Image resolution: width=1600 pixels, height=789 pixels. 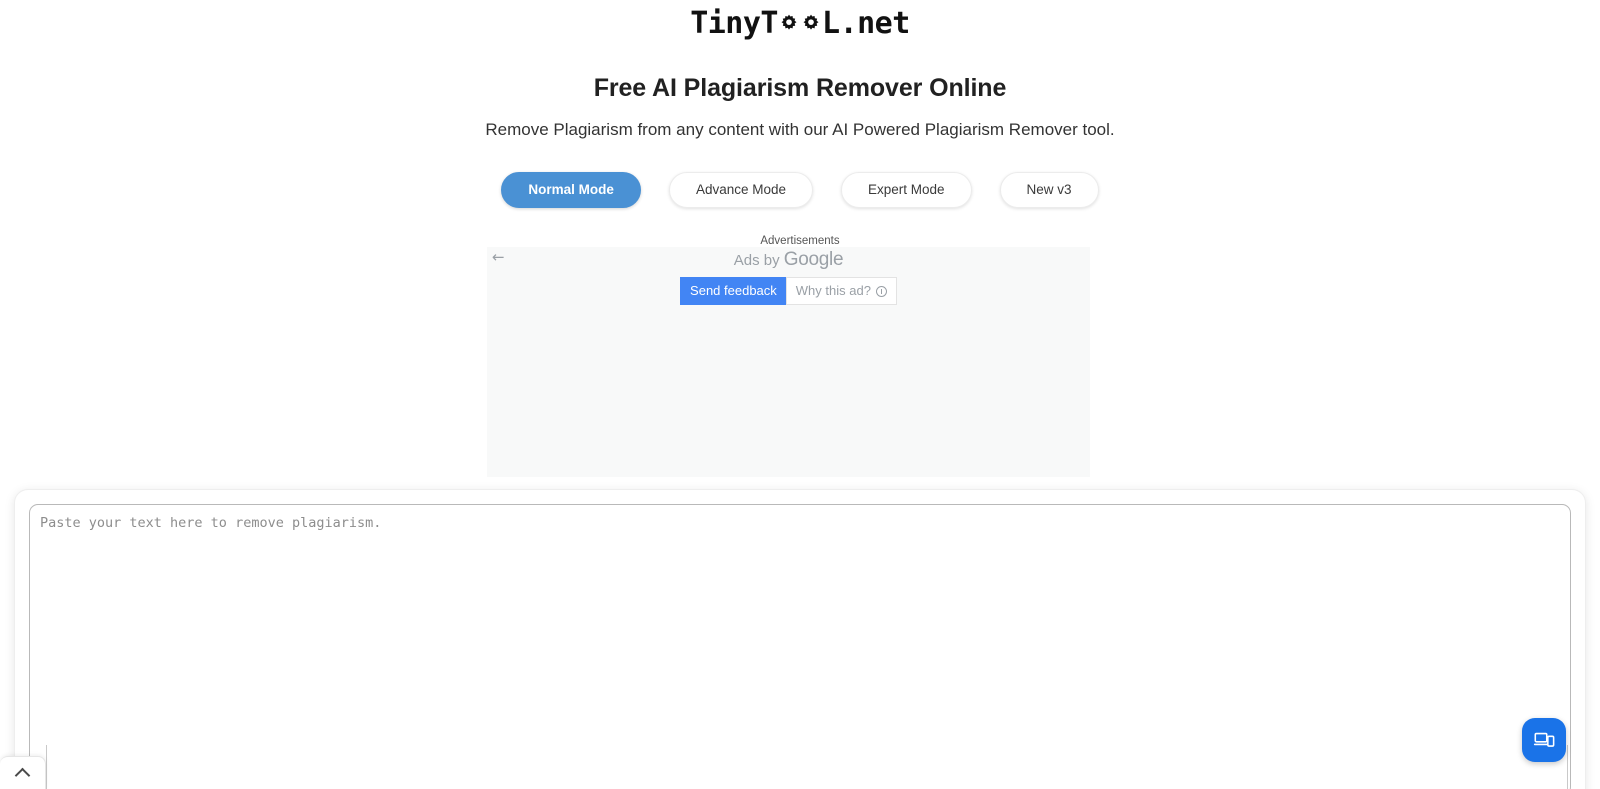 I want to click on logo-text: TinyT L.net, so click(x=800, y=24).